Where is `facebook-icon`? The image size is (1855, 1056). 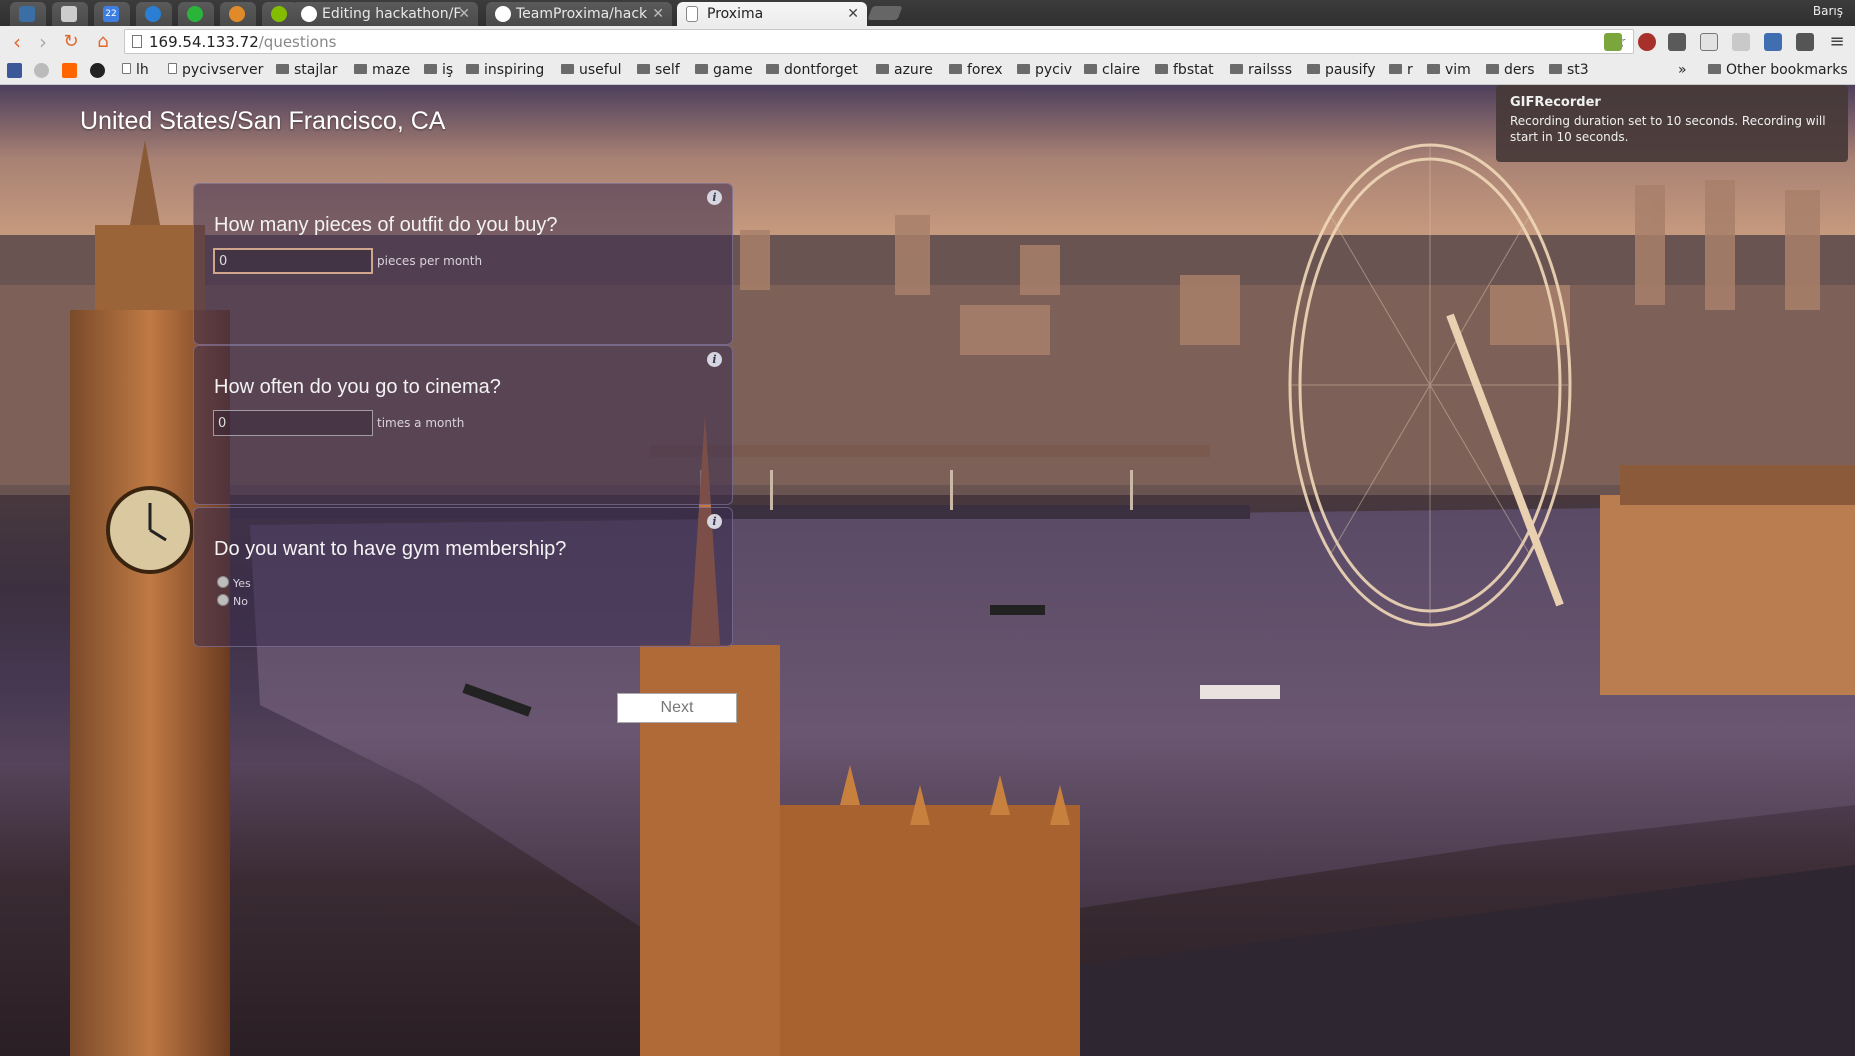 facebook-icon is located at coordinates (14, 70).